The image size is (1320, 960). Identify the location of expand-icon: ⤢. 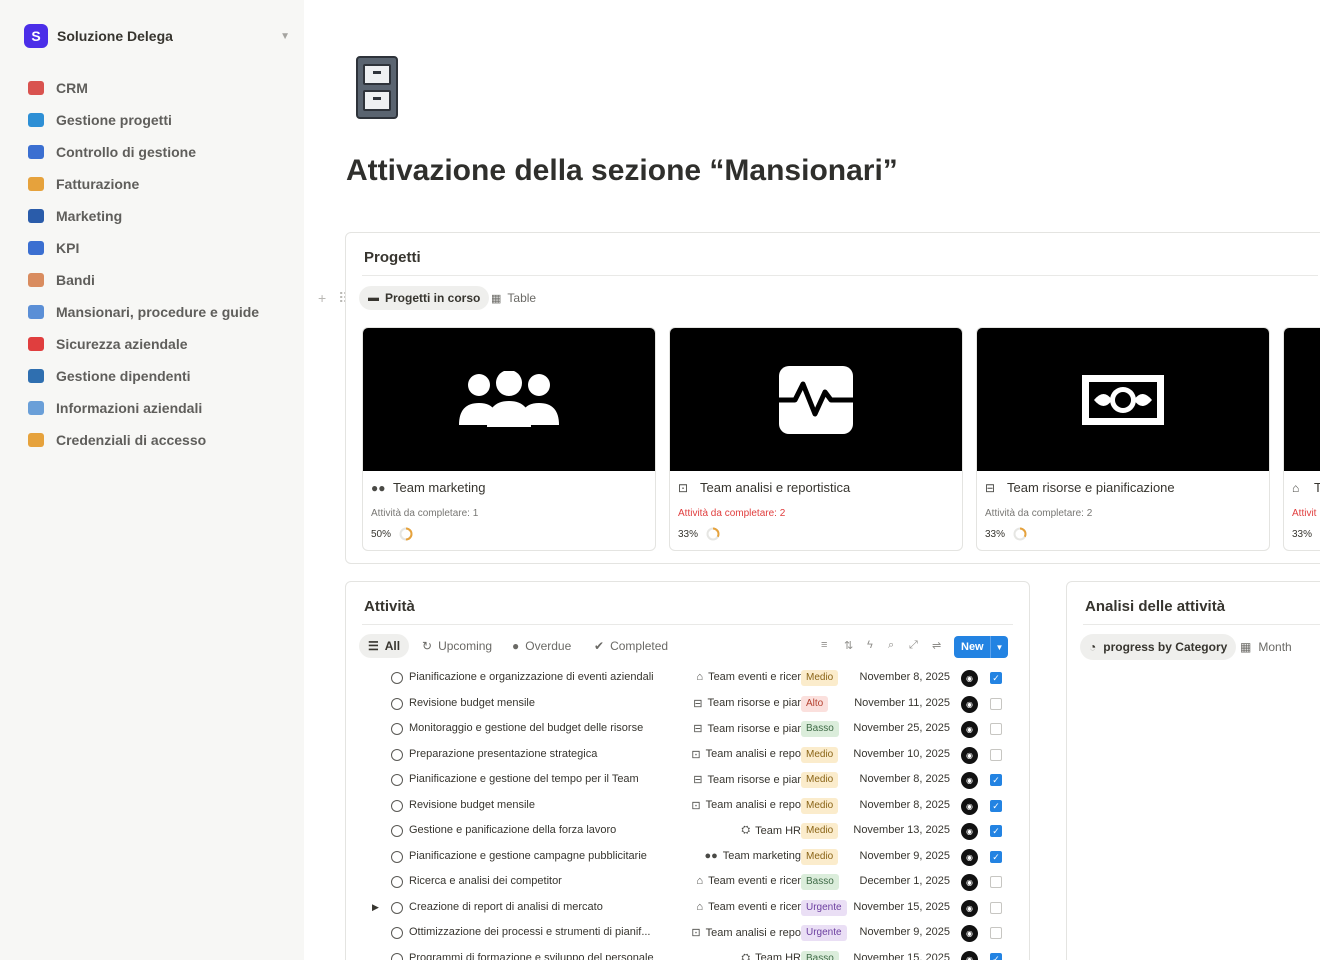
(913, 645).